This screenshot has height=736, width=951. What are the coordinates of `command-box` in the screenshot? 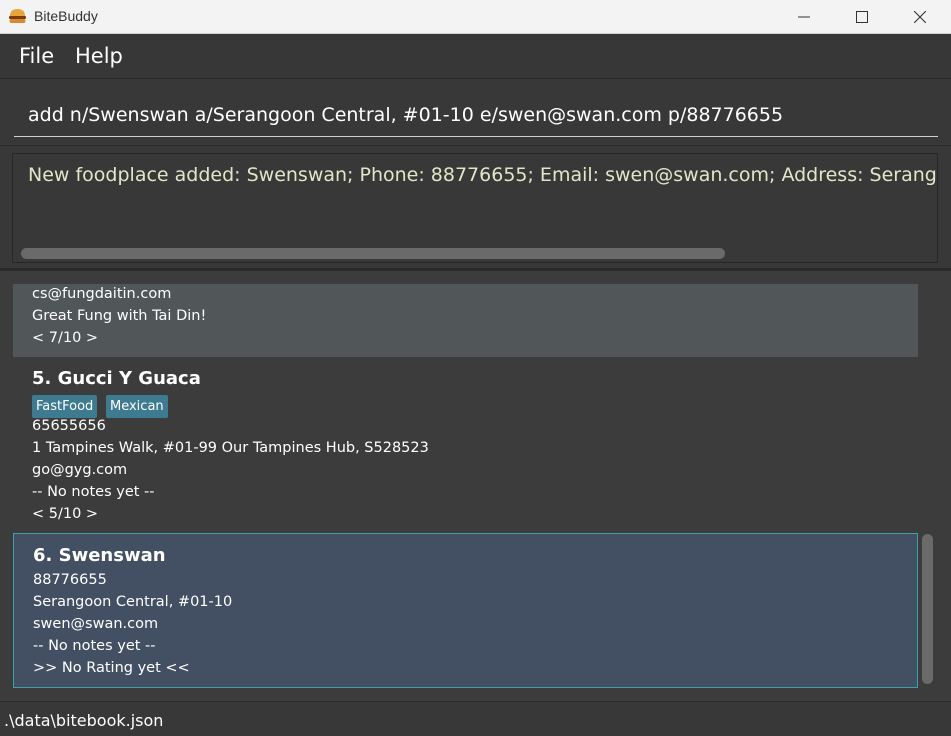 It's located at (475, 113).